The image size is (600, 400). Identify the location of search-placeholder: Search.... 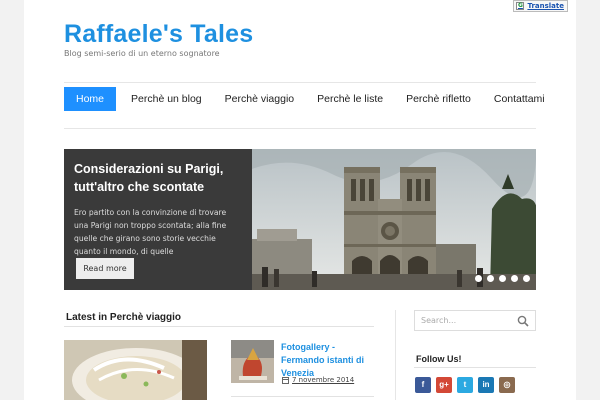
(439, 320).